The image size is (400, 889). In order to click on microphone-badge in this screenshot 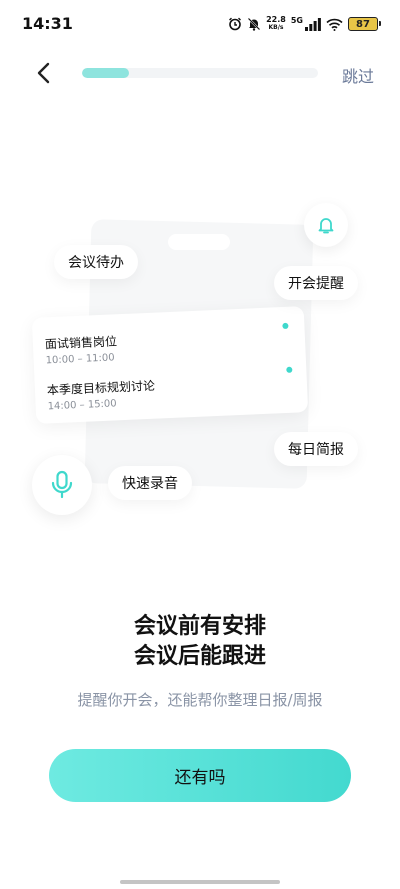, I will do `click(62, 485)`.